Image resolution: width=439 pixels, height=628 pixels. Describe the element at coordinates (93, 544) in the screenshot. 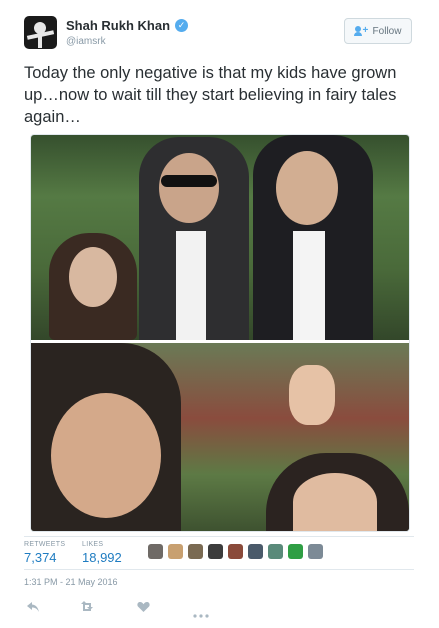

I see `likes-label: LIKES` at that location.